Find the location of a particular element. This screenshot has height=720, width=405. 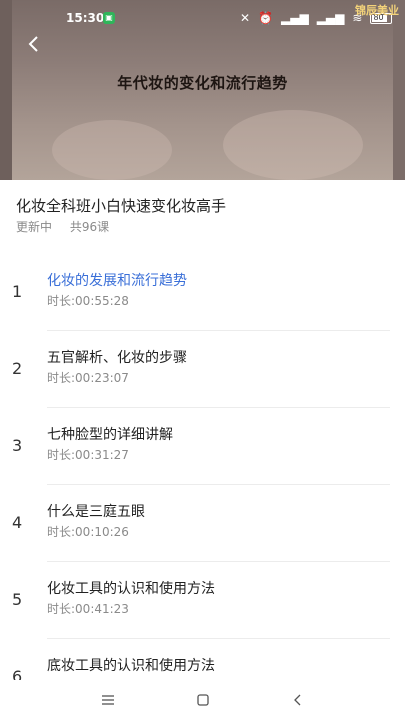

brand-logo: 锦辰美业 is located at coordinates (377, 10).